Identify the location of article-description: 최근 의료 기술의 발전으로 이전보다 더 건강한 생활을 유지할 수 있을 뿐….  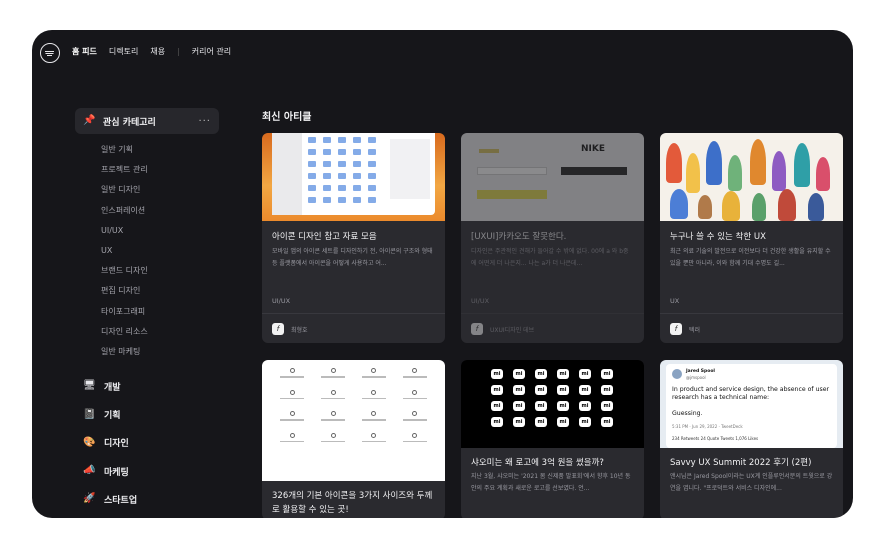
(750, 257).